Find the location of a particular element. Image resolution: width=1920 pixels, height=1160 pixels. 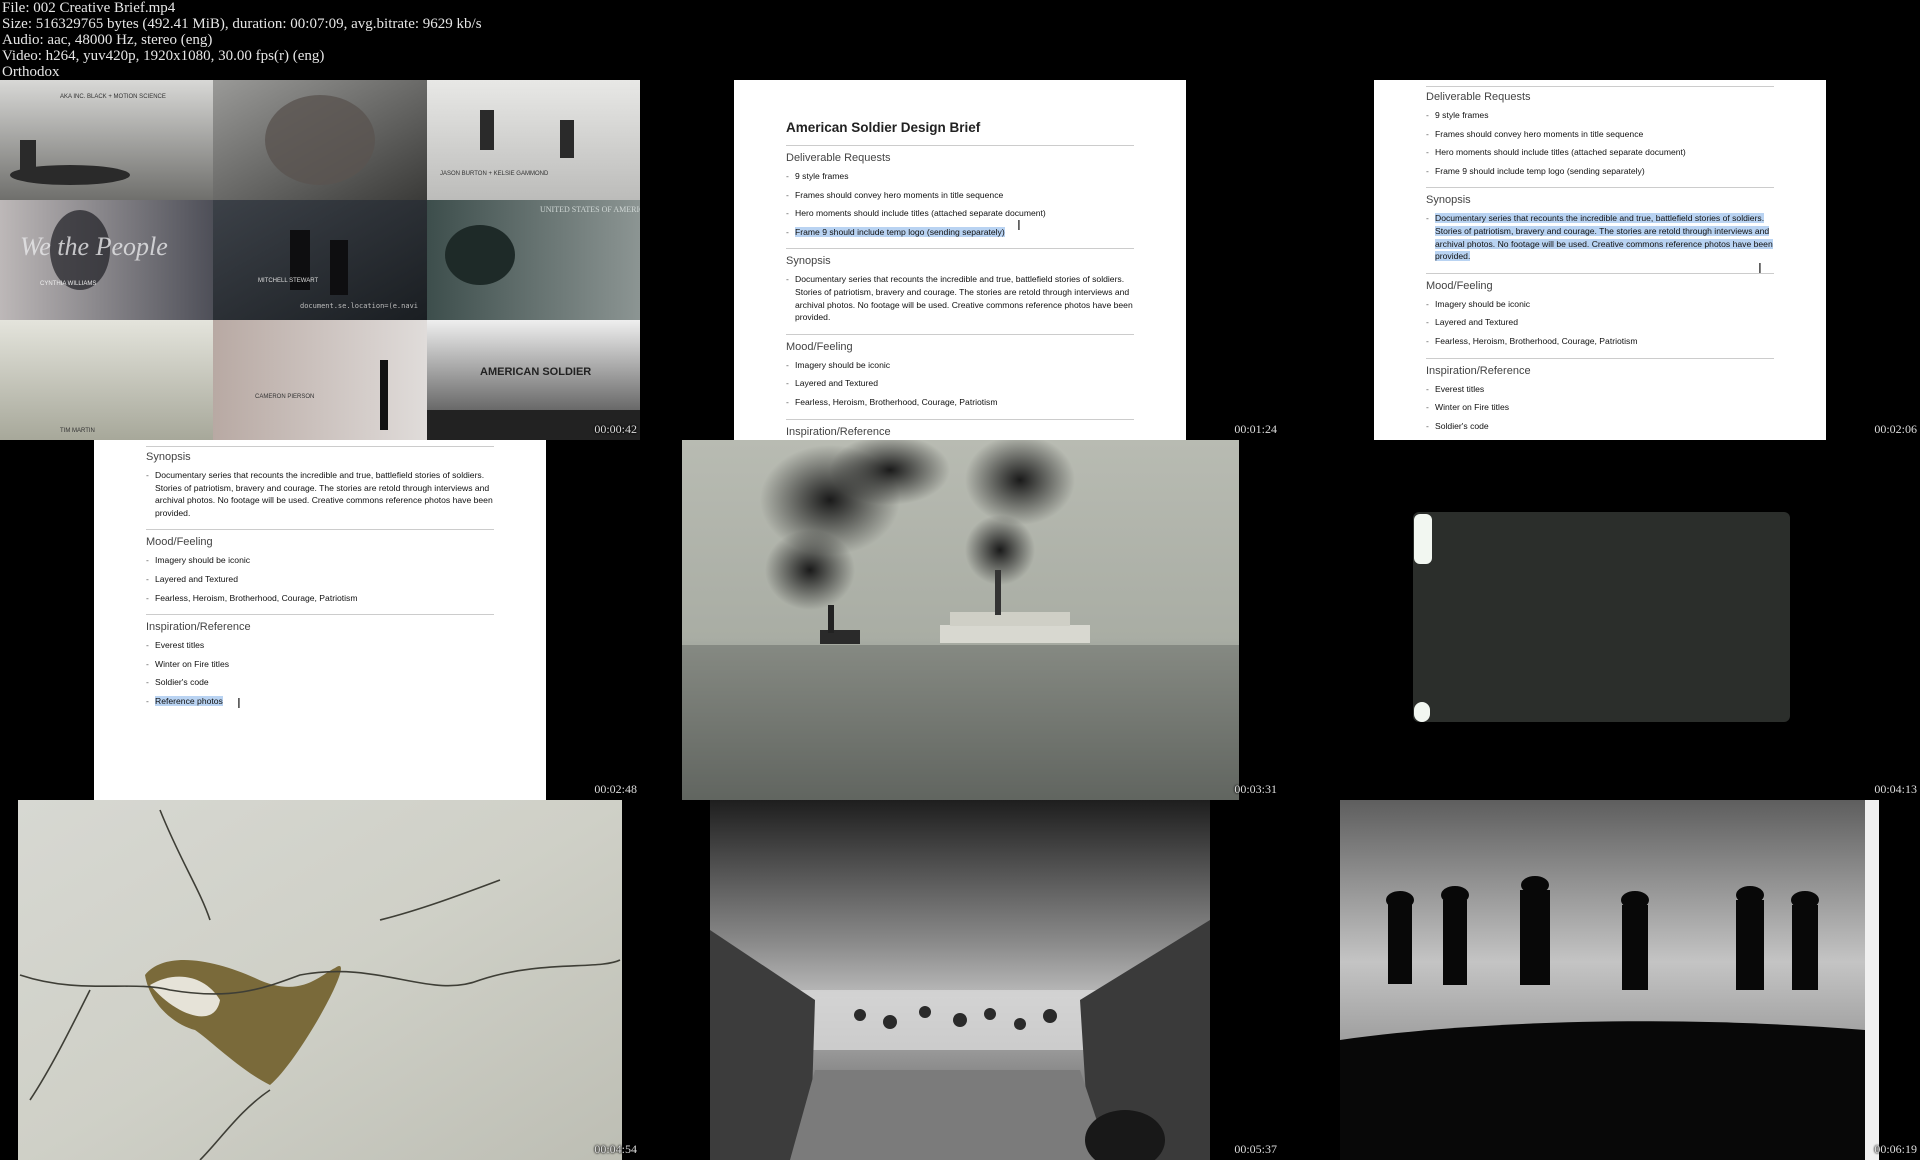

soldier-silhouettes-image is located at coordinates (1609, 980).